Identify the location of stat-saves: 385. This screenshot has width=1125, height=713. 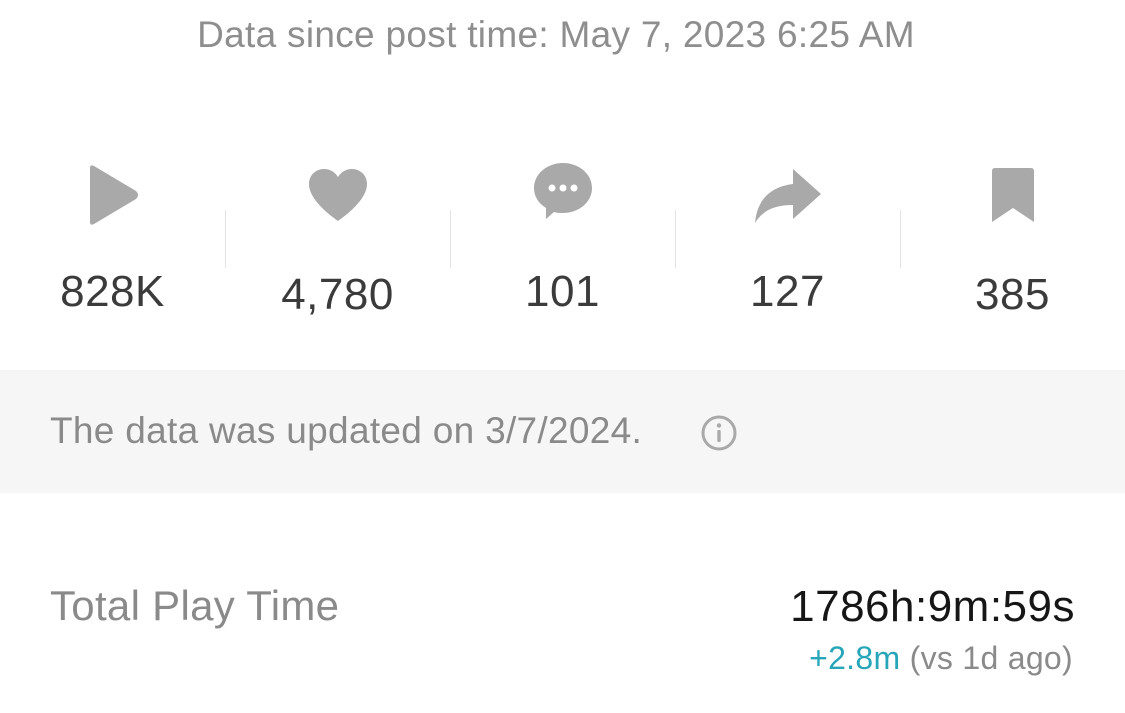
(1012, 245).